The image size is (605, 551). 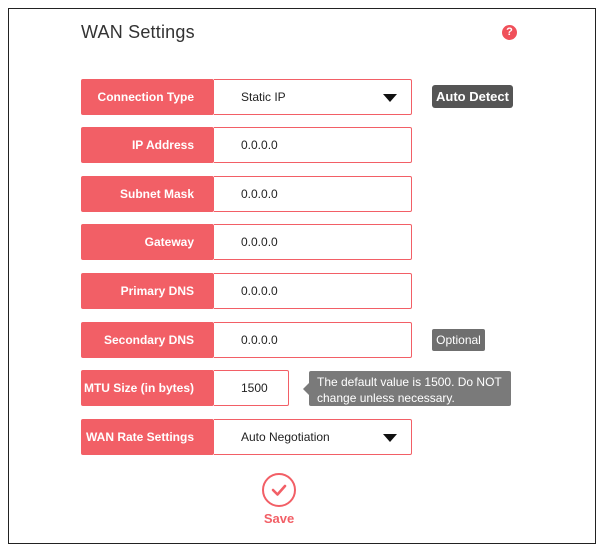 I want to click on wan-rate-value: Auto Negotiation, so click(x=285, y=437).